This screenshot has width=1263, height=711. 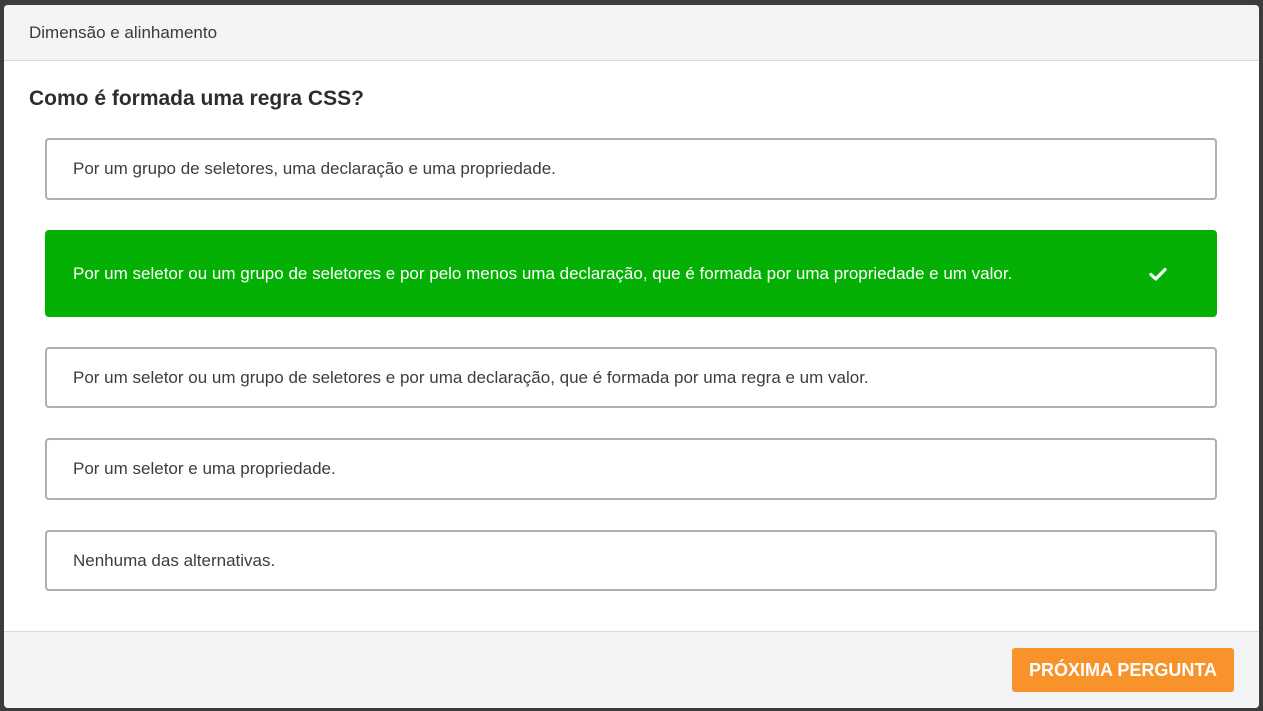 I want to click on answer-option-4: Por um seletor e uma propriedade., so click(x=631, y=469).